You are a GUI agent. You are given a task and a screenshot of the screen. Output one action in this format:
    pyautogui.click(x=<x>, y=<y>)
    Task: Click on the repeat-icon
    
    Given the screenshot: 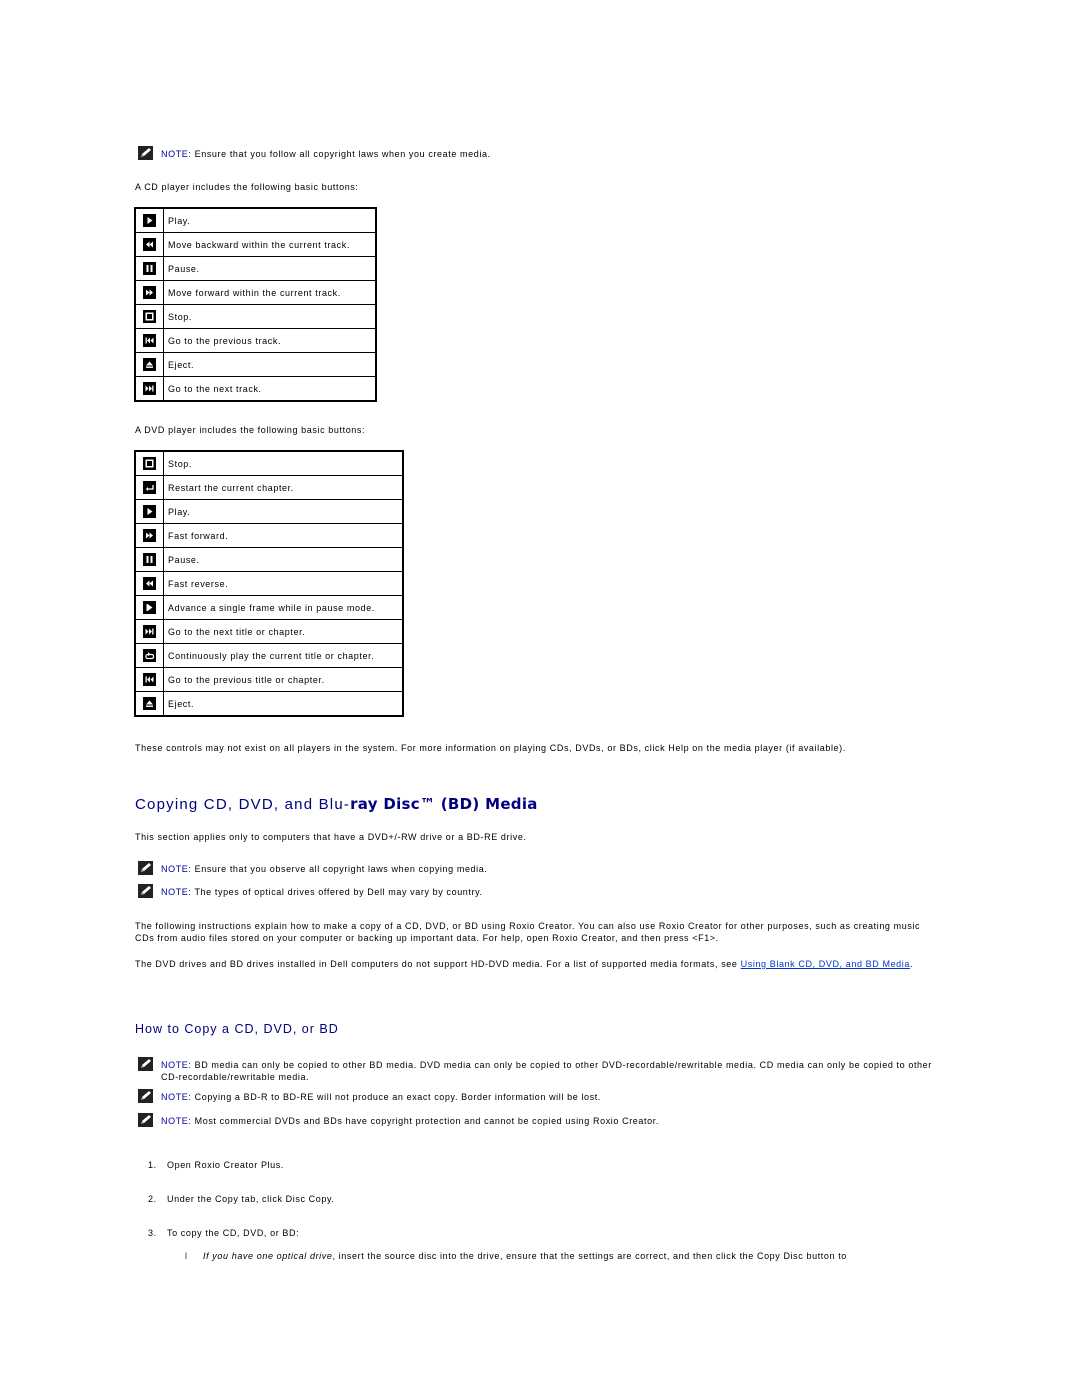 What is the action you would take?
    pyautogui.click(x=149, y=655)
    